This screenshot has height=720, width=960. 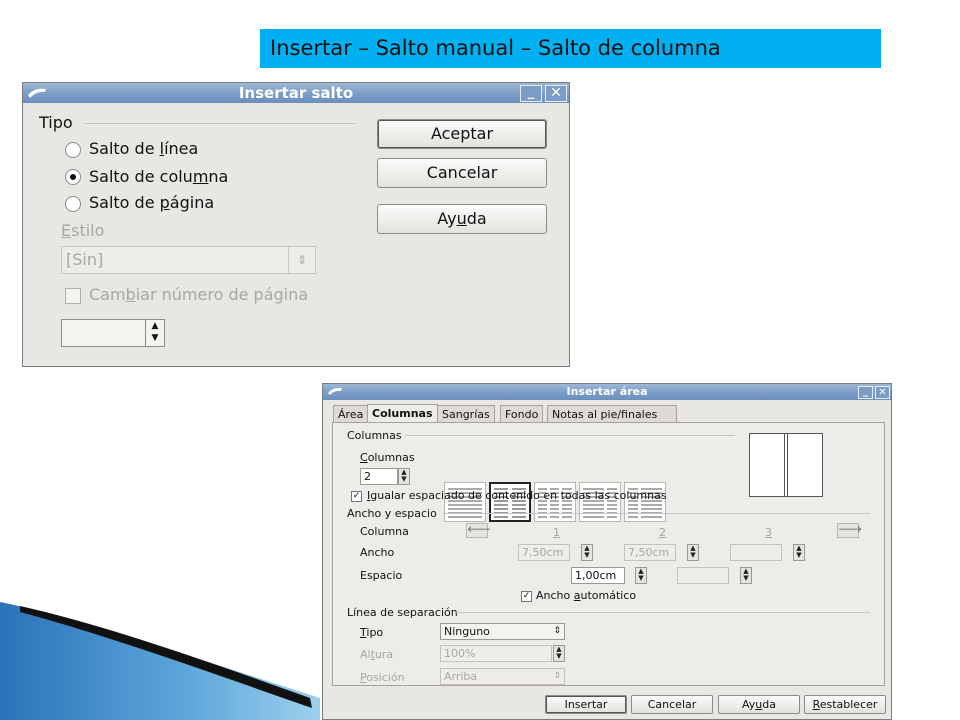 What do you see at coordinates (382, 677) in the screenshot?
I see `sep-position-label: Posición` at bounding box center [382, 677].